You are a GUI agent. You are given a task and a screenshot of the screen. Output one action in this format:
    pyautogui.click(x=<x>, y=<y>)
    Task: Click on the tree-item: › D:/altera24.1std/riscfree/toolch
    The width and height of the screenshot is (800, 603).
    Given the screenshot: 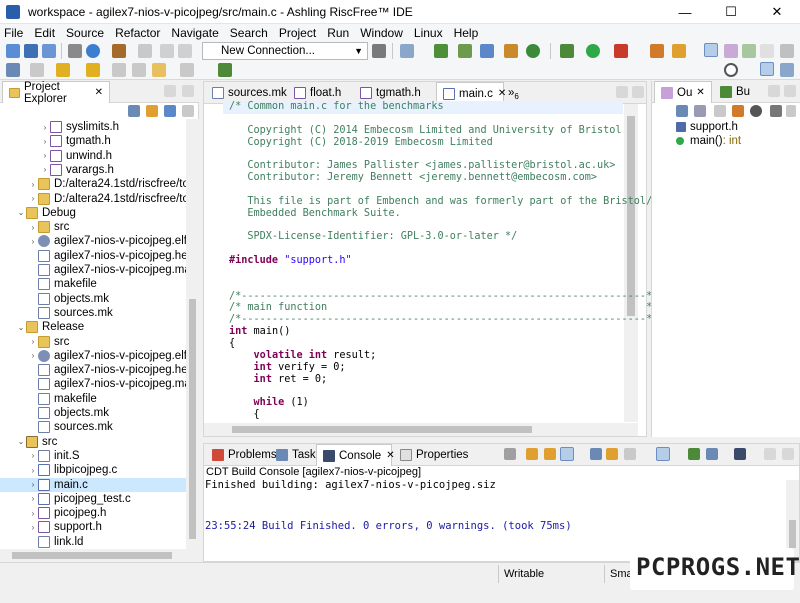 What is the action you would take?
    pyautogui.click(x=107, y=184)
    